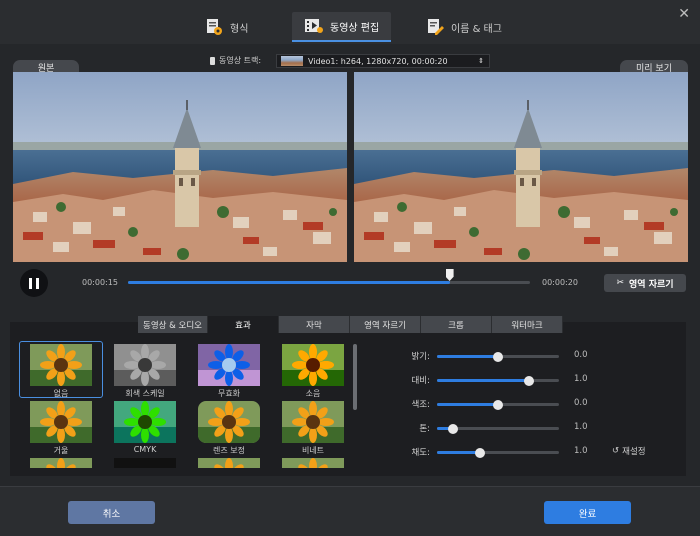 The height and width of the screenshot is (536, 700). Describe the element at coordinates (456, 324) in the screenshot. I see `tab-crop: 크롭` at that location.